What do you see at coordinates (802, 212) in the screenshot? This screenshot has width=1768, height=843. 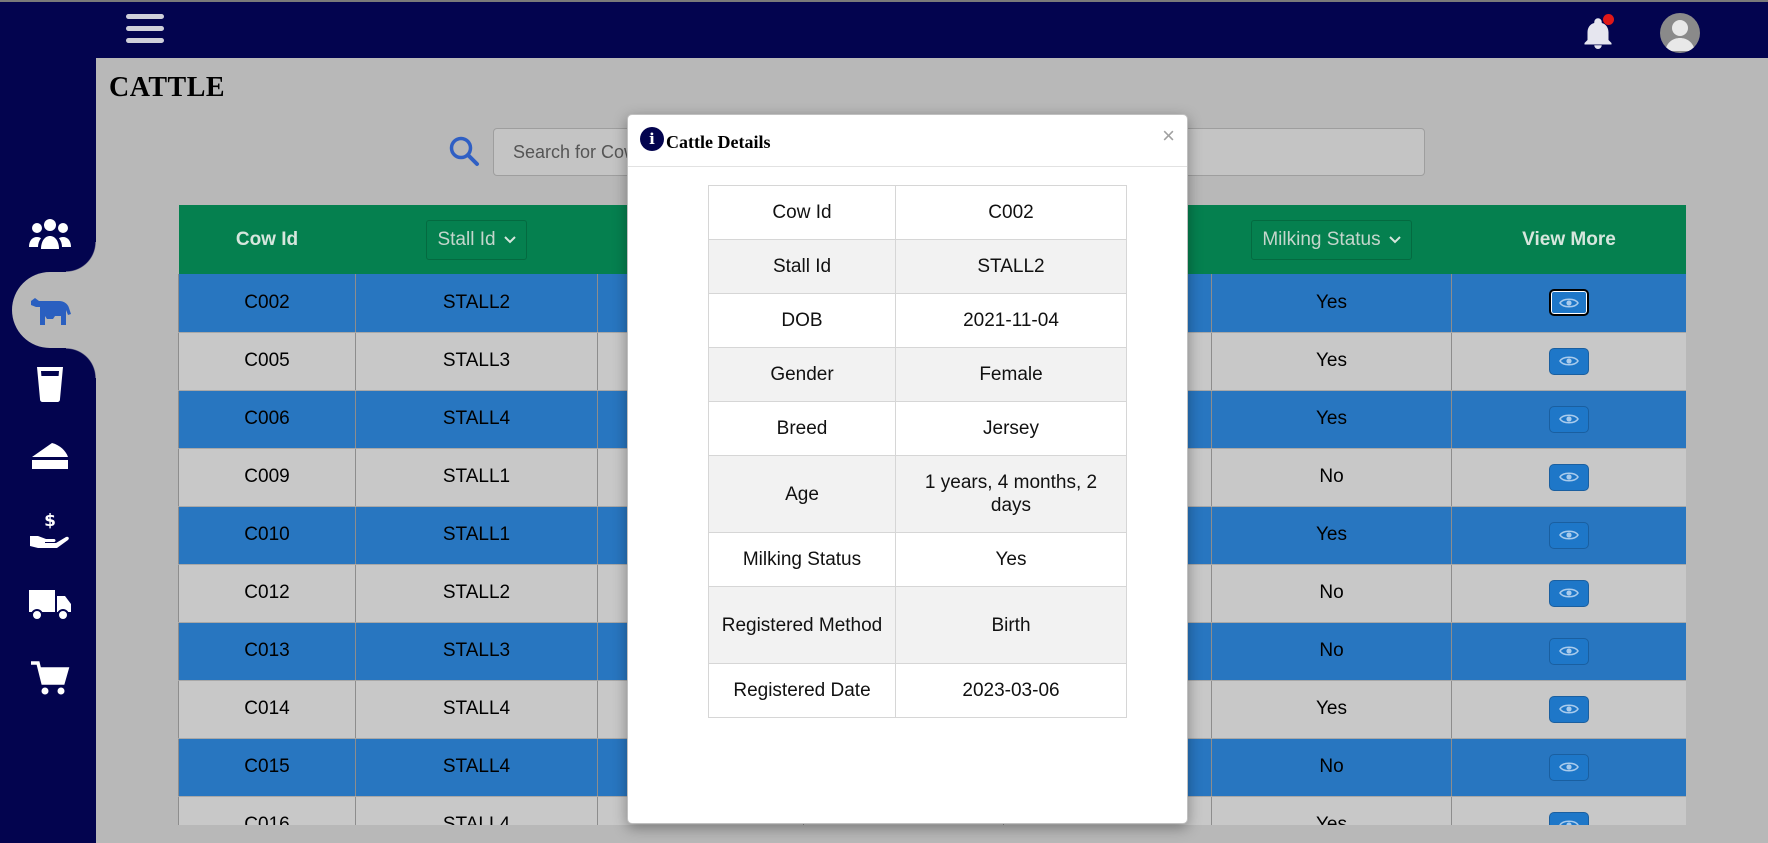 I see `detail-label: Cow Id` at bounding box center [802, 212].